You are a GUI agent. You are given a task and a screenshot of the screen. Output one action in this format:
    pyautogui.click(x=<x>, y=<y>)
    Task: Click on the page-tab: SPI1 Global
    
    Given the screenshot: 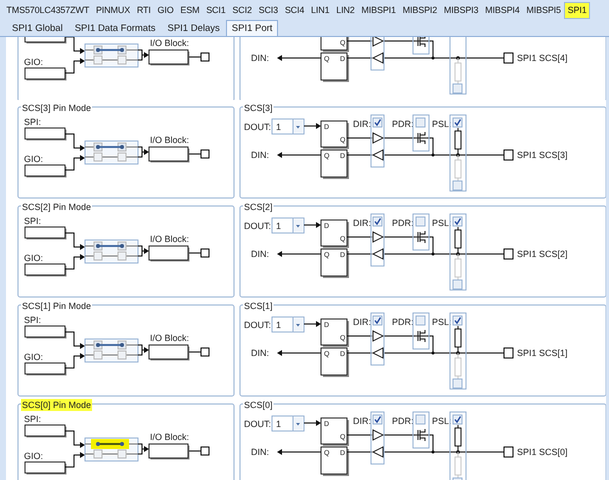 What is the action you would take?
    pyautogui.click(x=37, y=28)
    